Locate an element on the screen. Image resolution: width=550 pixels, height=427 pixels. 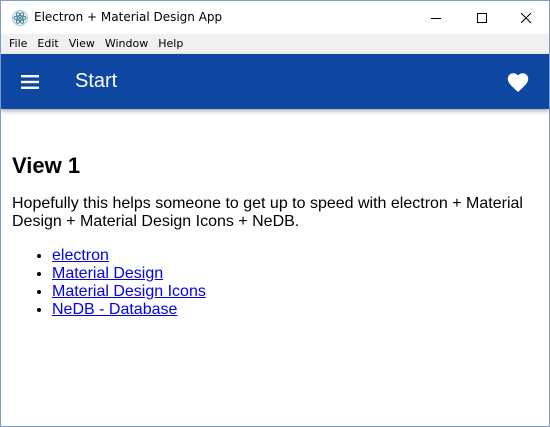
list-item: NeDB - Database is located at coordinates (294, 310).